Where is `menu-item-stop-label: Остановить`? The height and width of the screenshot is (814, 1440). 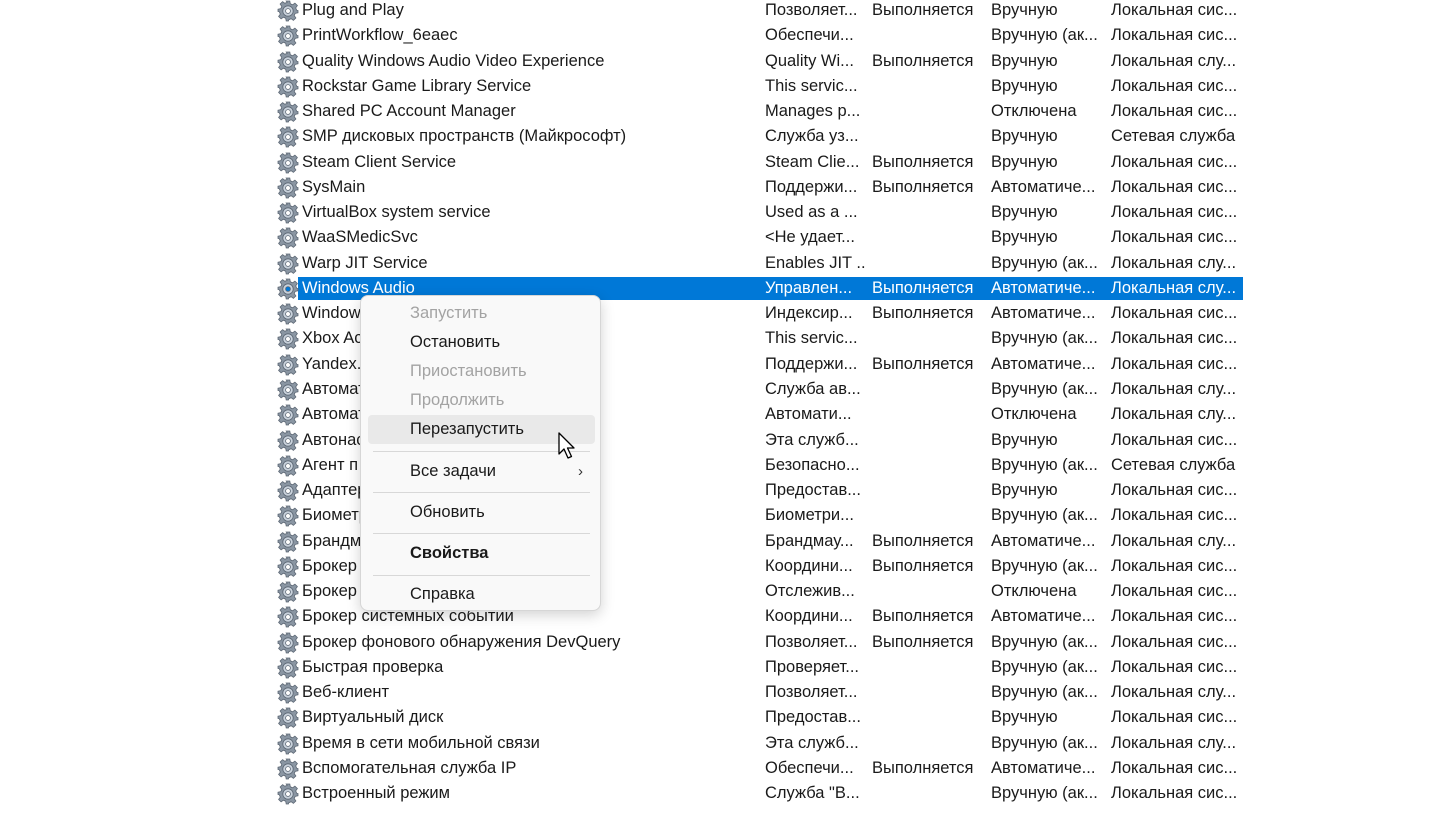 menu-item-stop-label: Остановить is located at coordinates (455, 342).